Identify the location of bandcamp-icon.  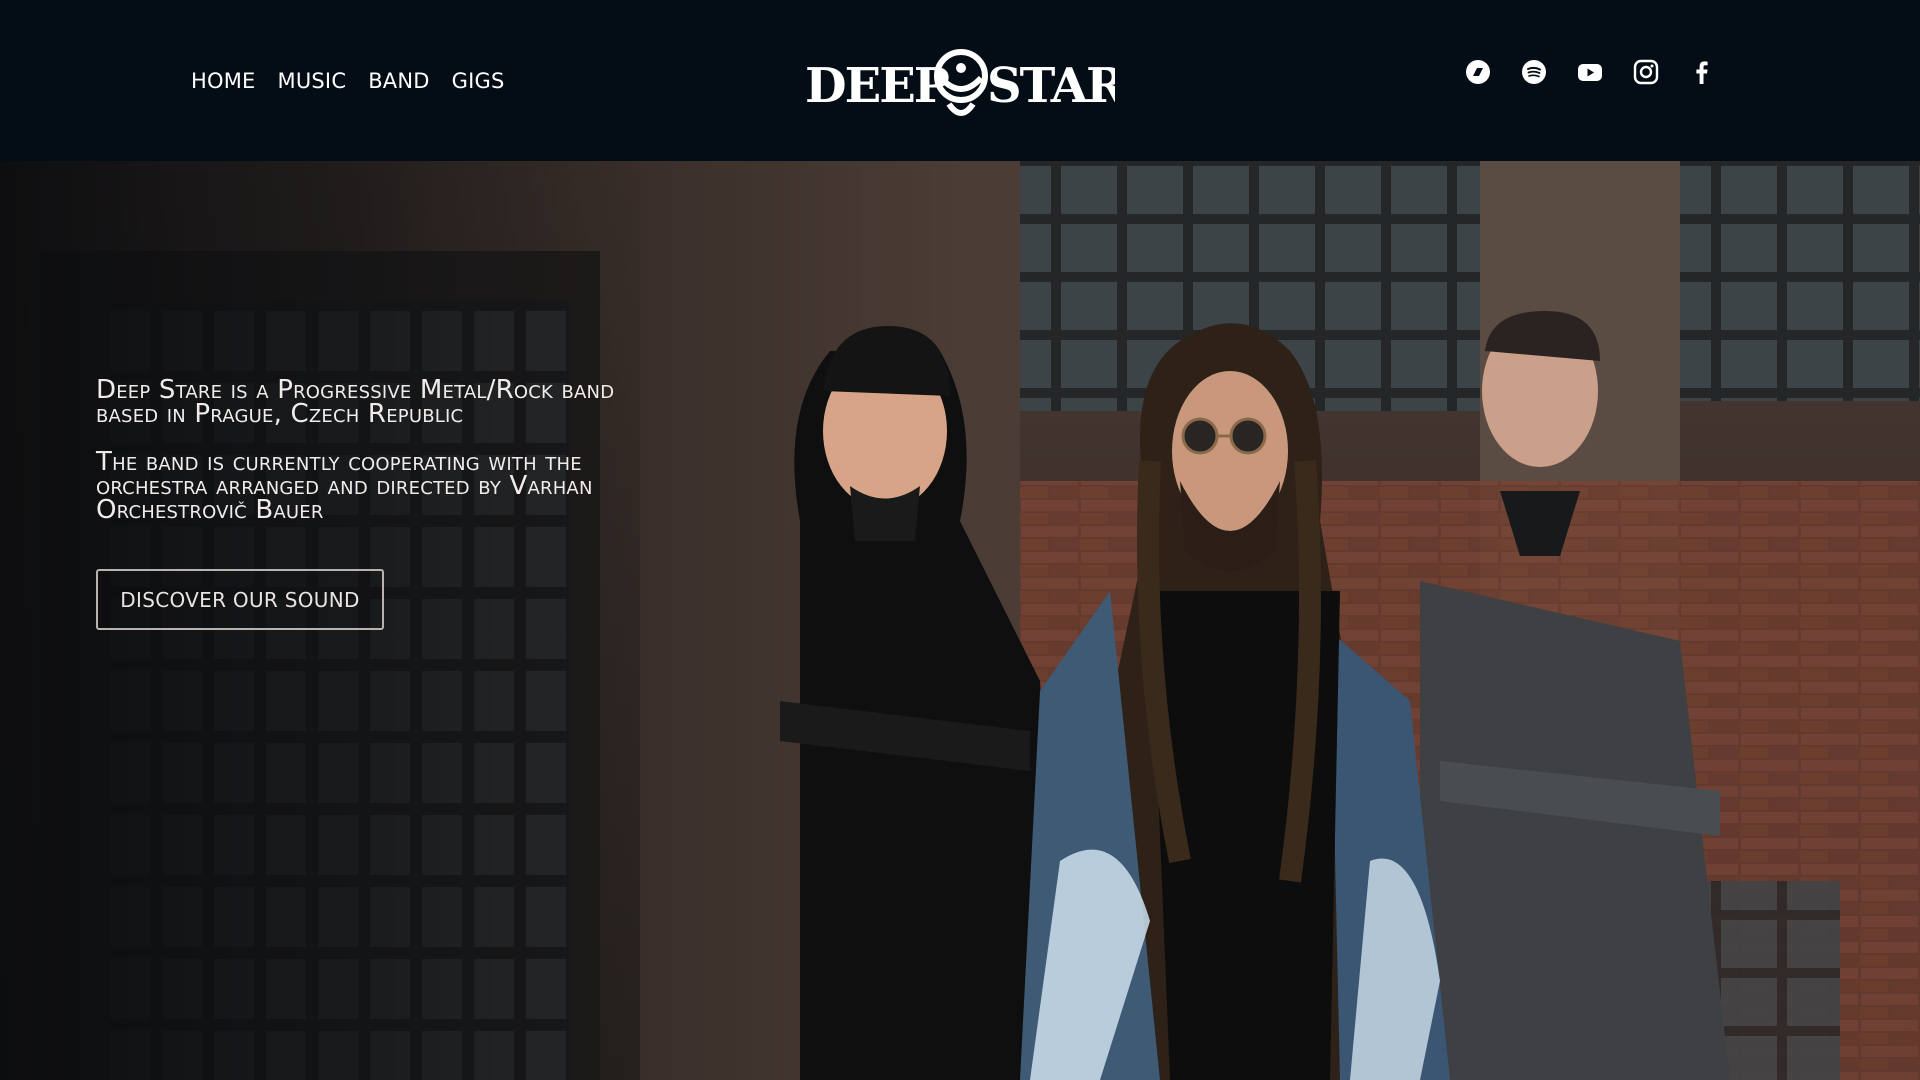
(1478, 72).